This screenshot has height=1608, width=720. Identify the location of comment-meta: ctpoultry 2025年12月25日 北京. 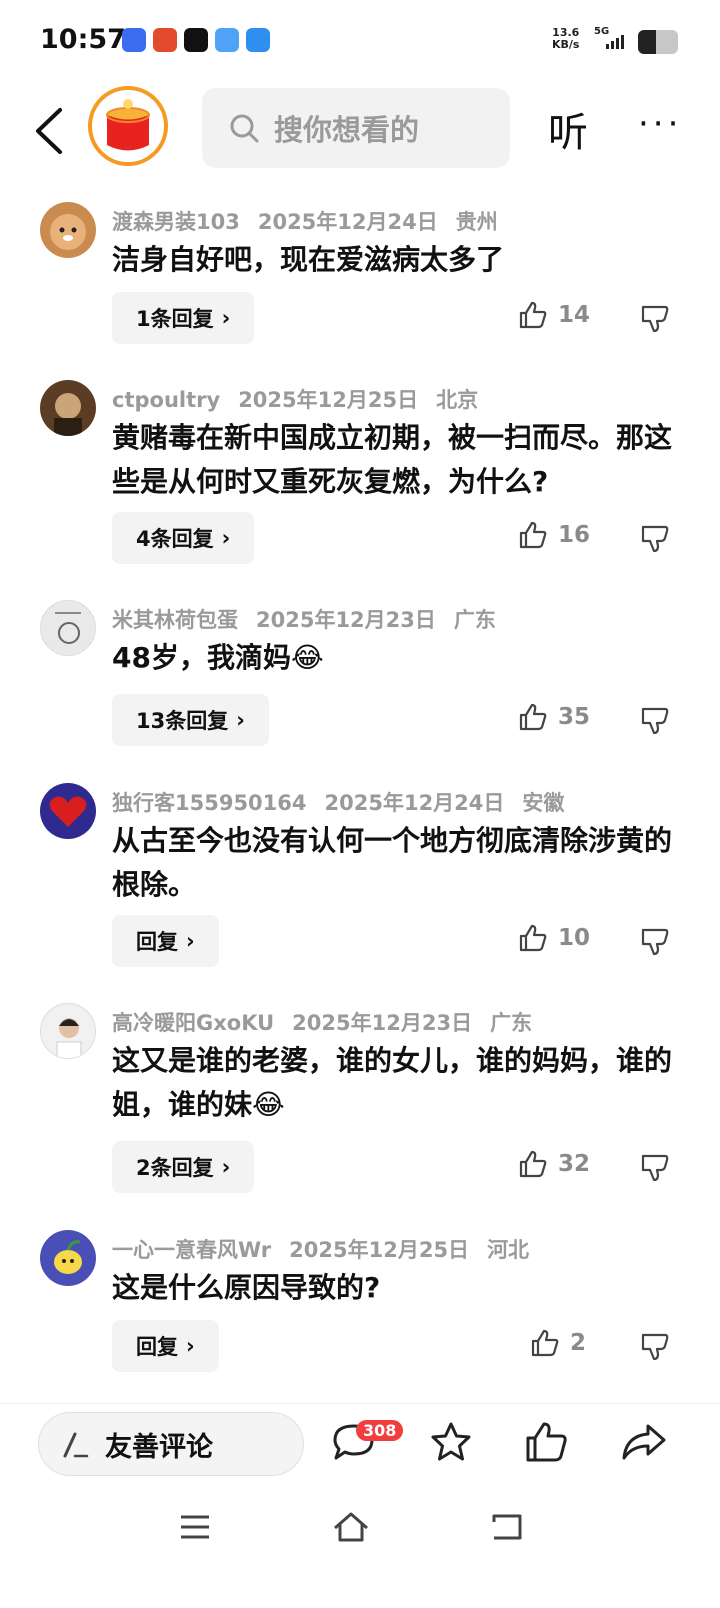
(304, 399).